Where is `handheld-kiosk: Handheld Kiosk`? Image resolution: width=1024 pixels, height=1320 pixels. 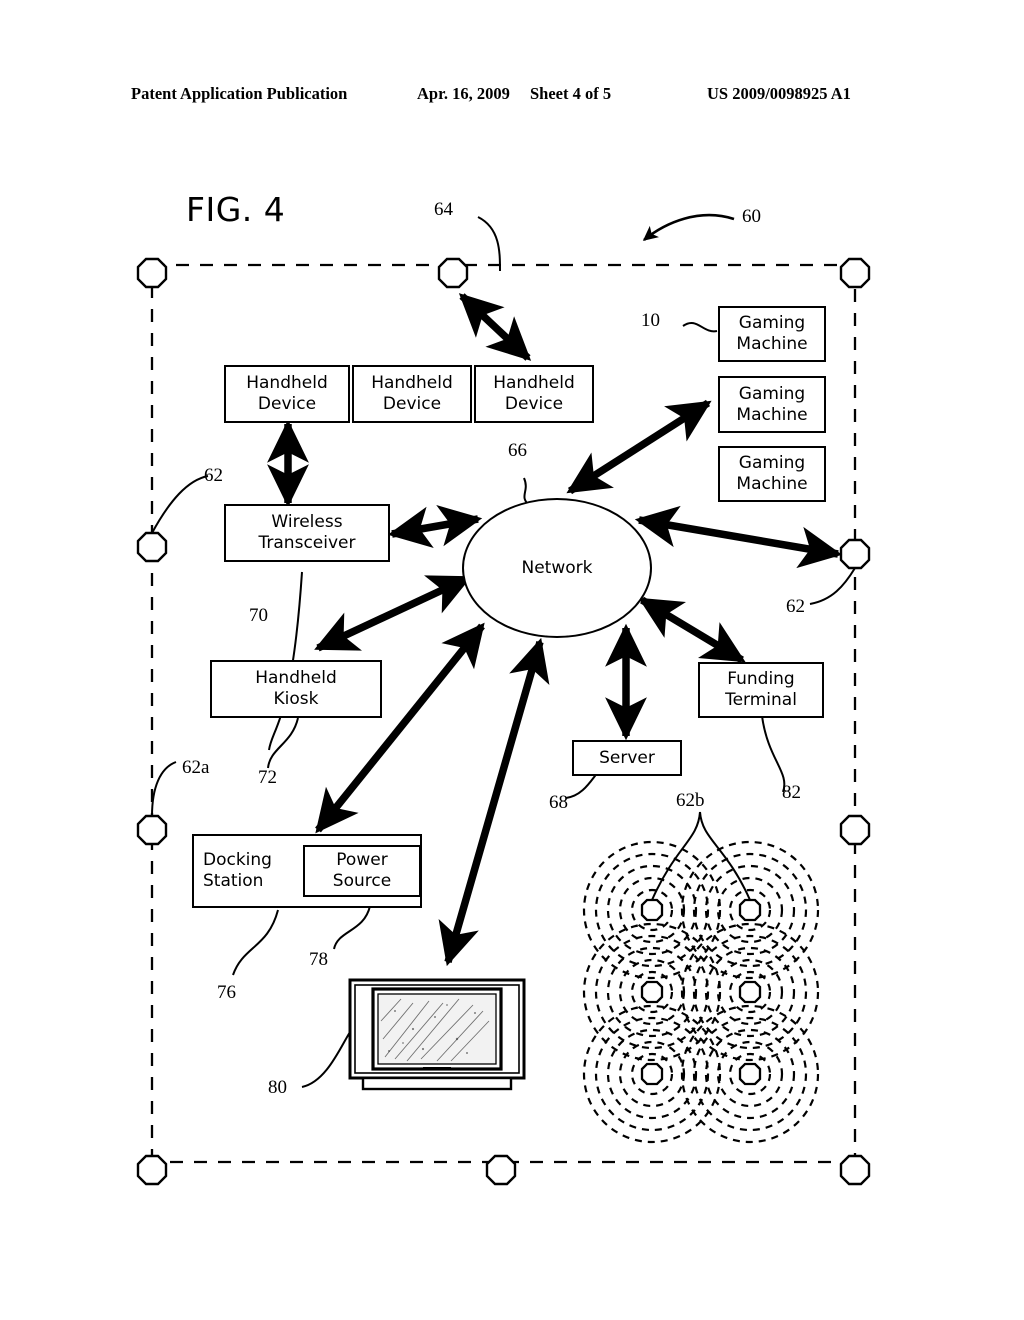 handheld-kiosk: Handheld Kiosk is located at coordinates (296, 689).